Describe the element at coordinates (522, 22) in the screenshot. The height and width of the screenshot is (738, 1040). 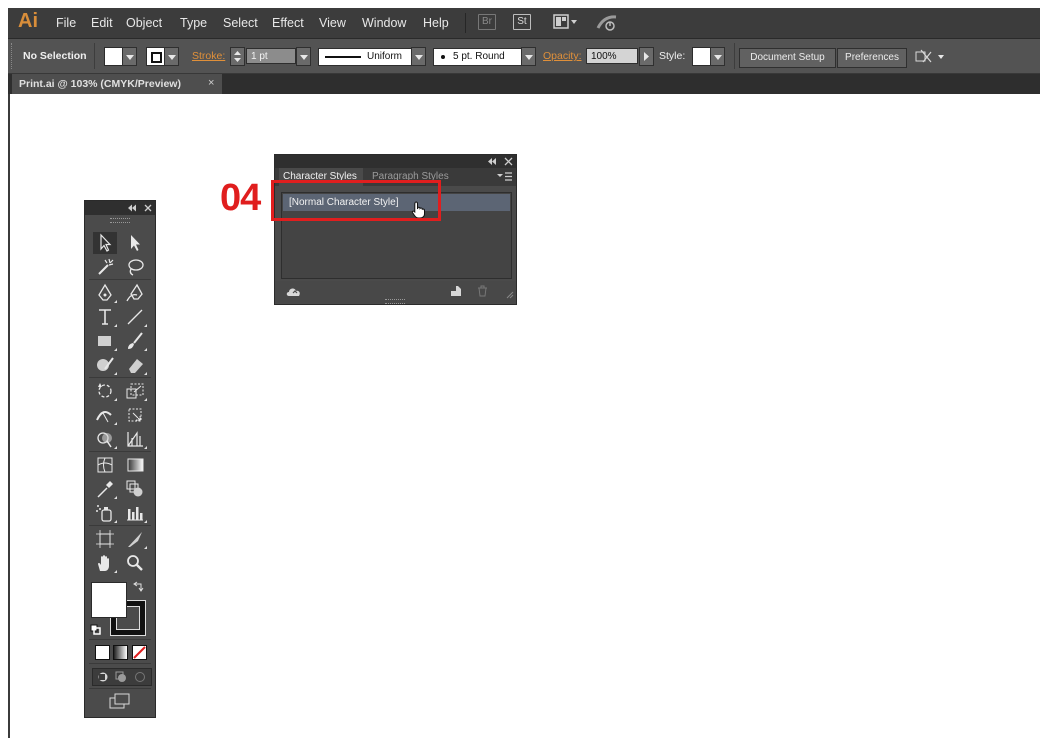
I see `stock-button: St` at that location.